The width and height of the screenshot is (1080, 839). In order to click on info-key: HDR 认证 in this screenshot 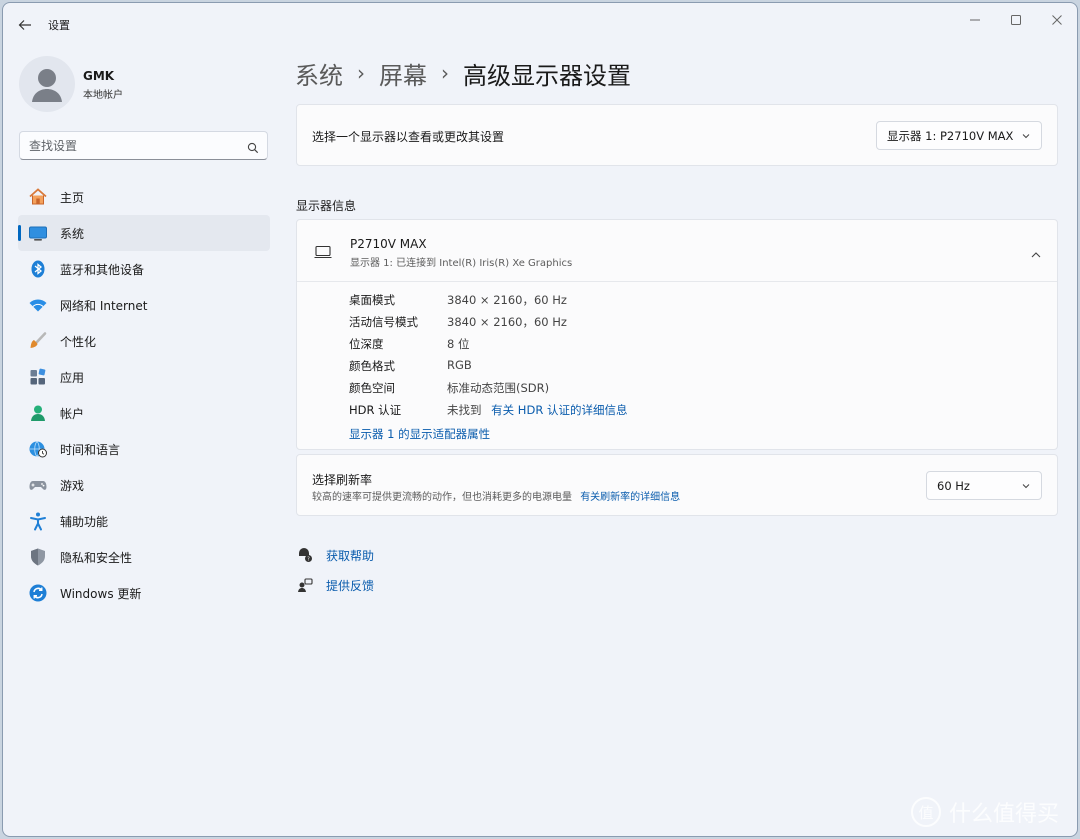, I will do `click(375, 410)`.